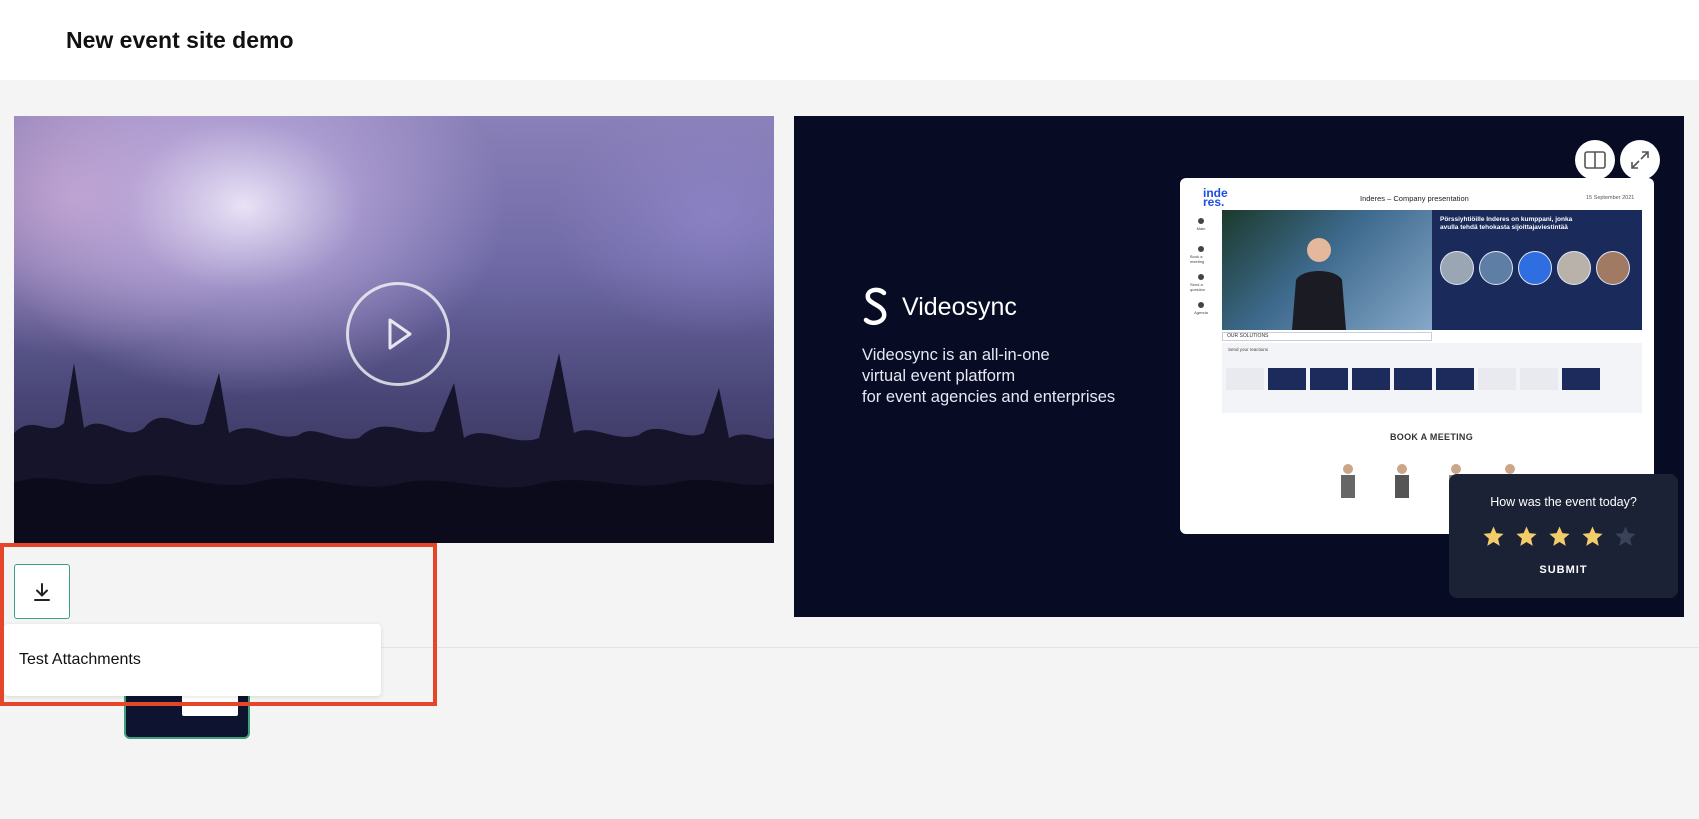 Image resolution: width=1699 pixels, height=819 pixels. Describe the element at coordinates (1563, 570) in the screenshot. I see `submit-button: SUBMIT` at that location.